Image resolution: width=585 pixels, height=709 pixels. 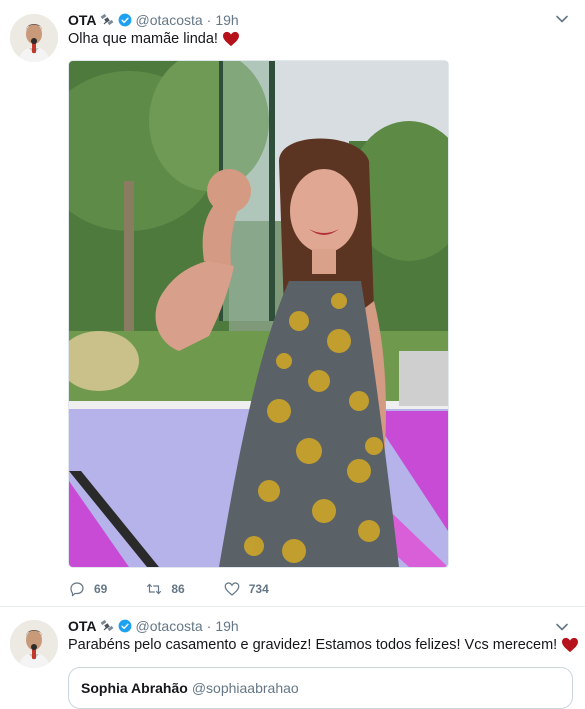 What do you see at coordinates (320, 688) in the screenshot?
I see `quoted-tweet: Sophia Abrahão @sophiaabrahao` at bounding box center [320, 688].